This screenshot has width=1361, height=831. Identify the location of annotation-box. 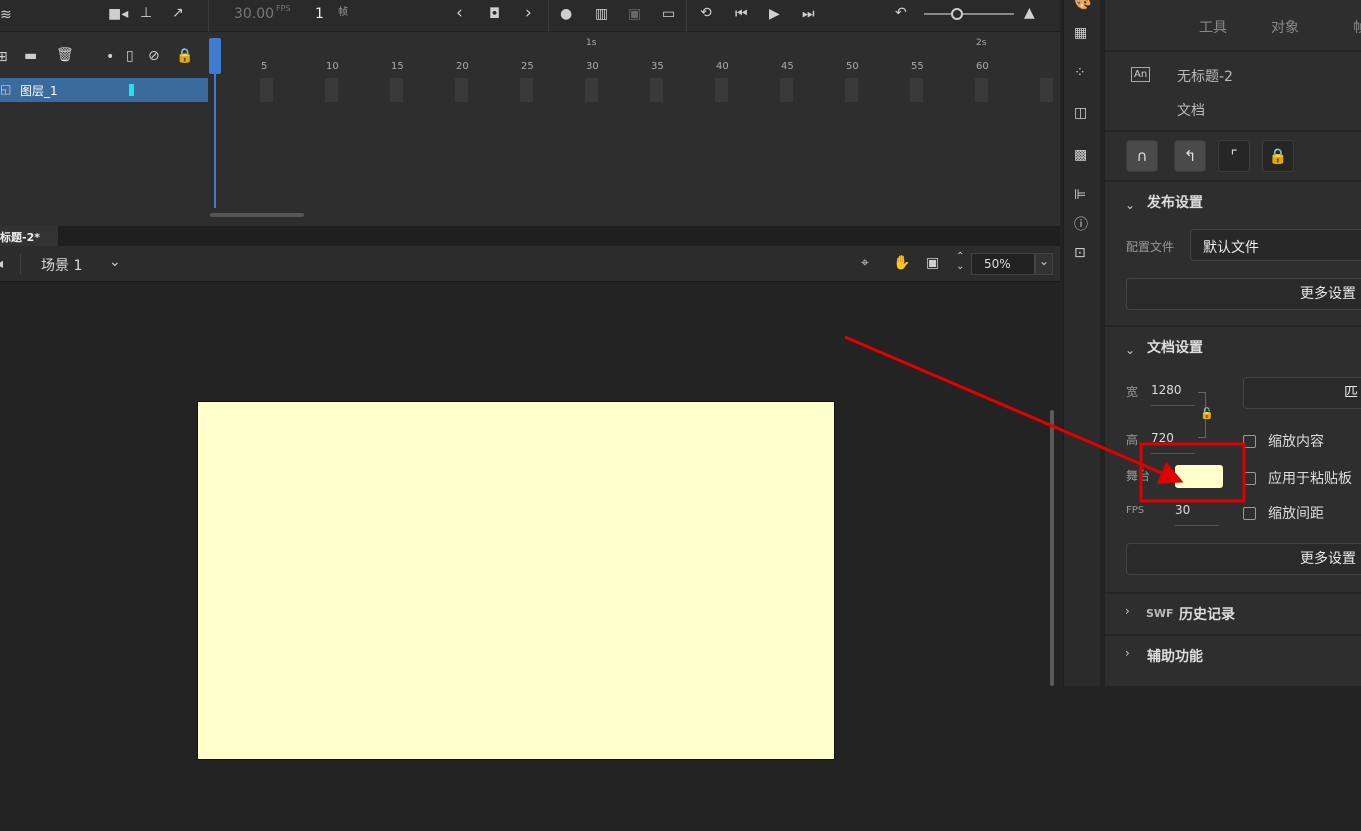
(1192, 472).